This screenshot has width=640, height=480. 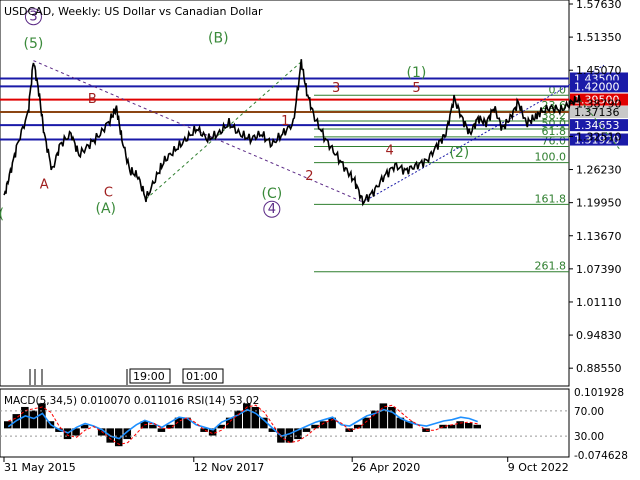 What do you see at coordinates (218, 38) in the screenshot?
I see `wave-label: (B)` at bounding box center [218, 38].